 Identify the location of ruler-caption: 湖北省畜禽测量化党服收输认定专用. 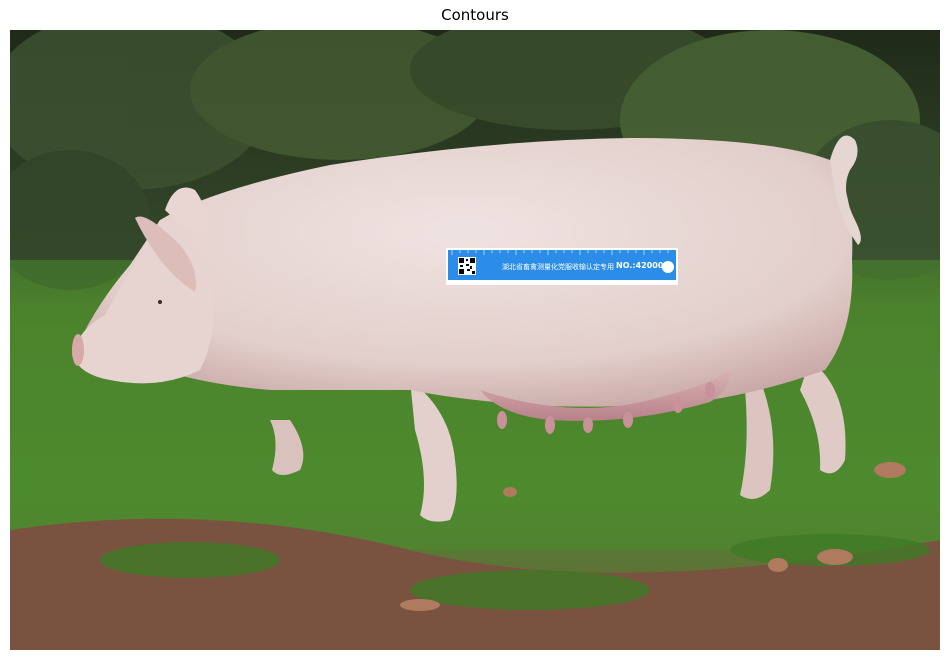
(558, 267).